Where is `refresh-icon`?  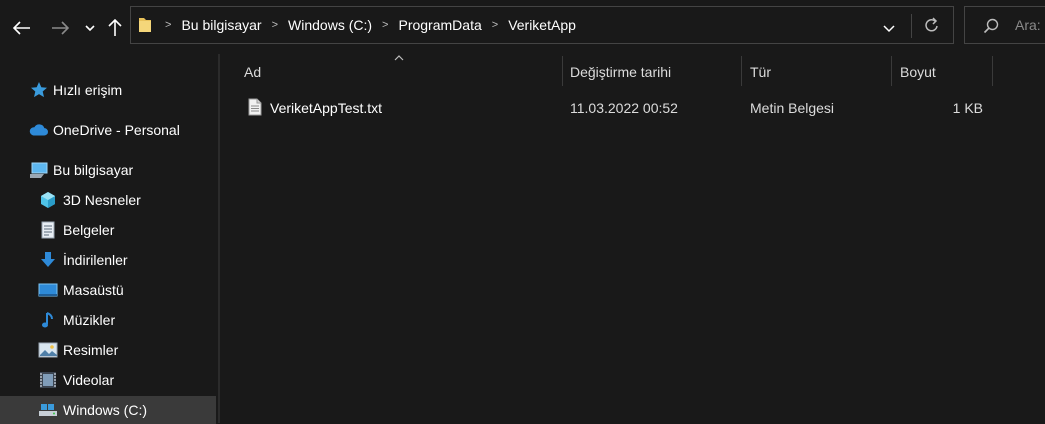
refresh-icon is located at coordinates (931, 24).